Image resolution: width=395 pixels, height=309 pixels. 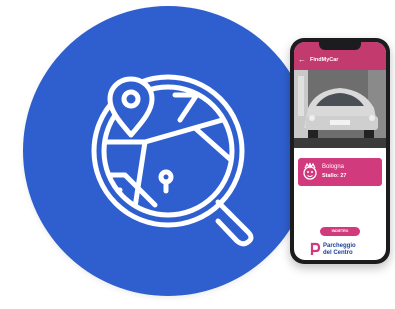 What do you see at coordinates (315, 248) in the screenshot?
I see `parking-logo-icon` at bounding box center [315, 248].